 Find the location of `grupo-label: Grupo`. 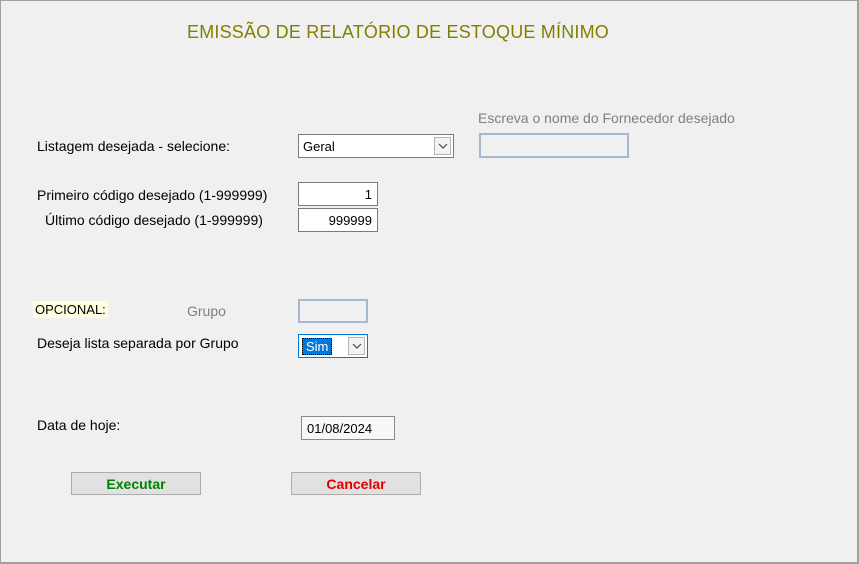

grupo-label: Grupo is located at coordinates (206, 311).